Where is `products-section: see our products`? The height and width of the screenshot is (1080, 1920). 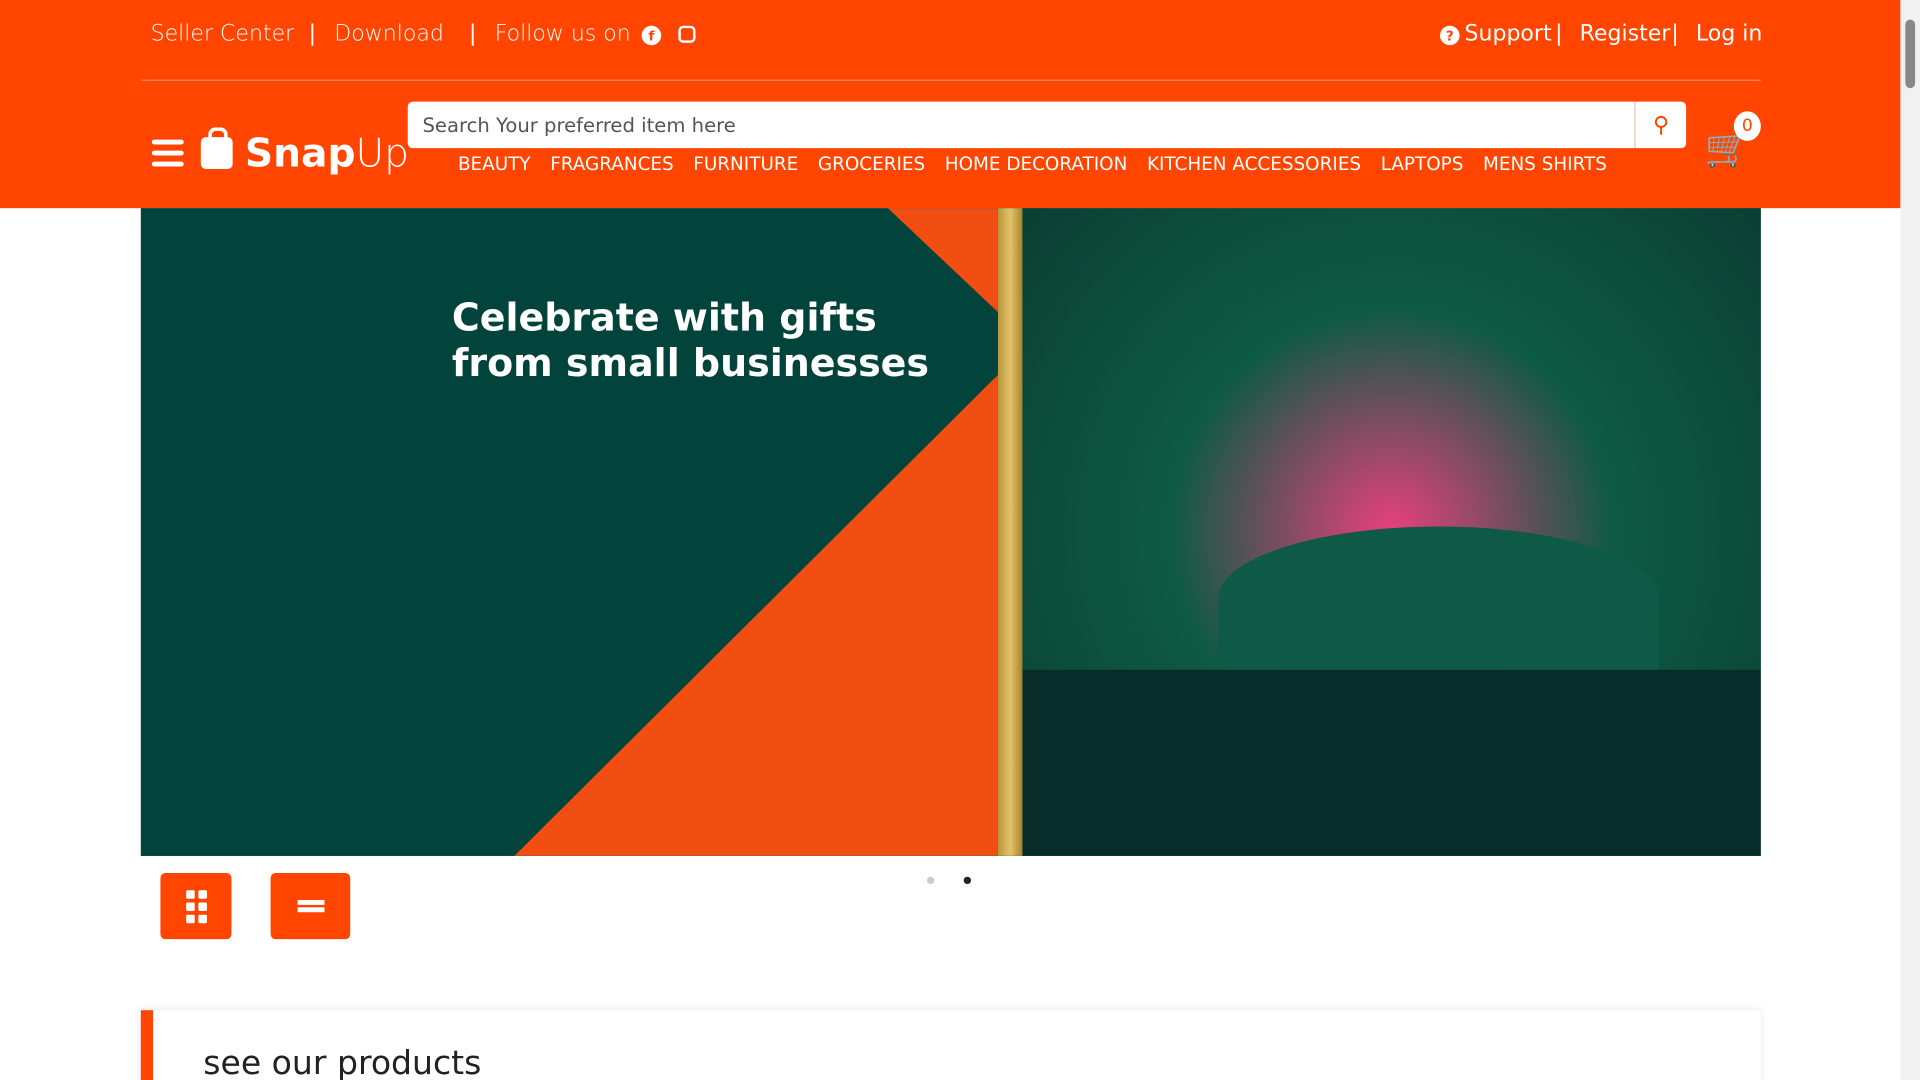
products-section: see our products is located at coordinates (950, 1045).